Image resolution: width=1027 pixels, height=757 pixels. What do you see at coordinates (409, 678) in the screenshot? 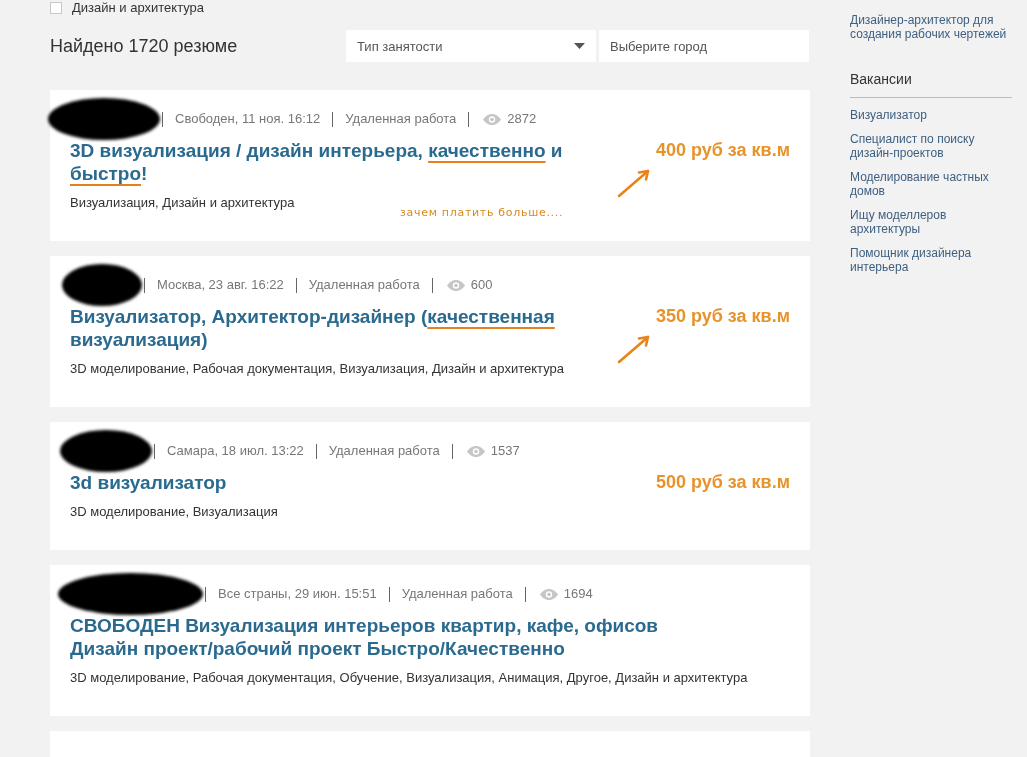
I see `resume-categories: 3D моделирование, Рабочая документация, Обучение, Визуализация, Анимация, Другое, Дизайн и архитектура` at bounding box center [409, 678].